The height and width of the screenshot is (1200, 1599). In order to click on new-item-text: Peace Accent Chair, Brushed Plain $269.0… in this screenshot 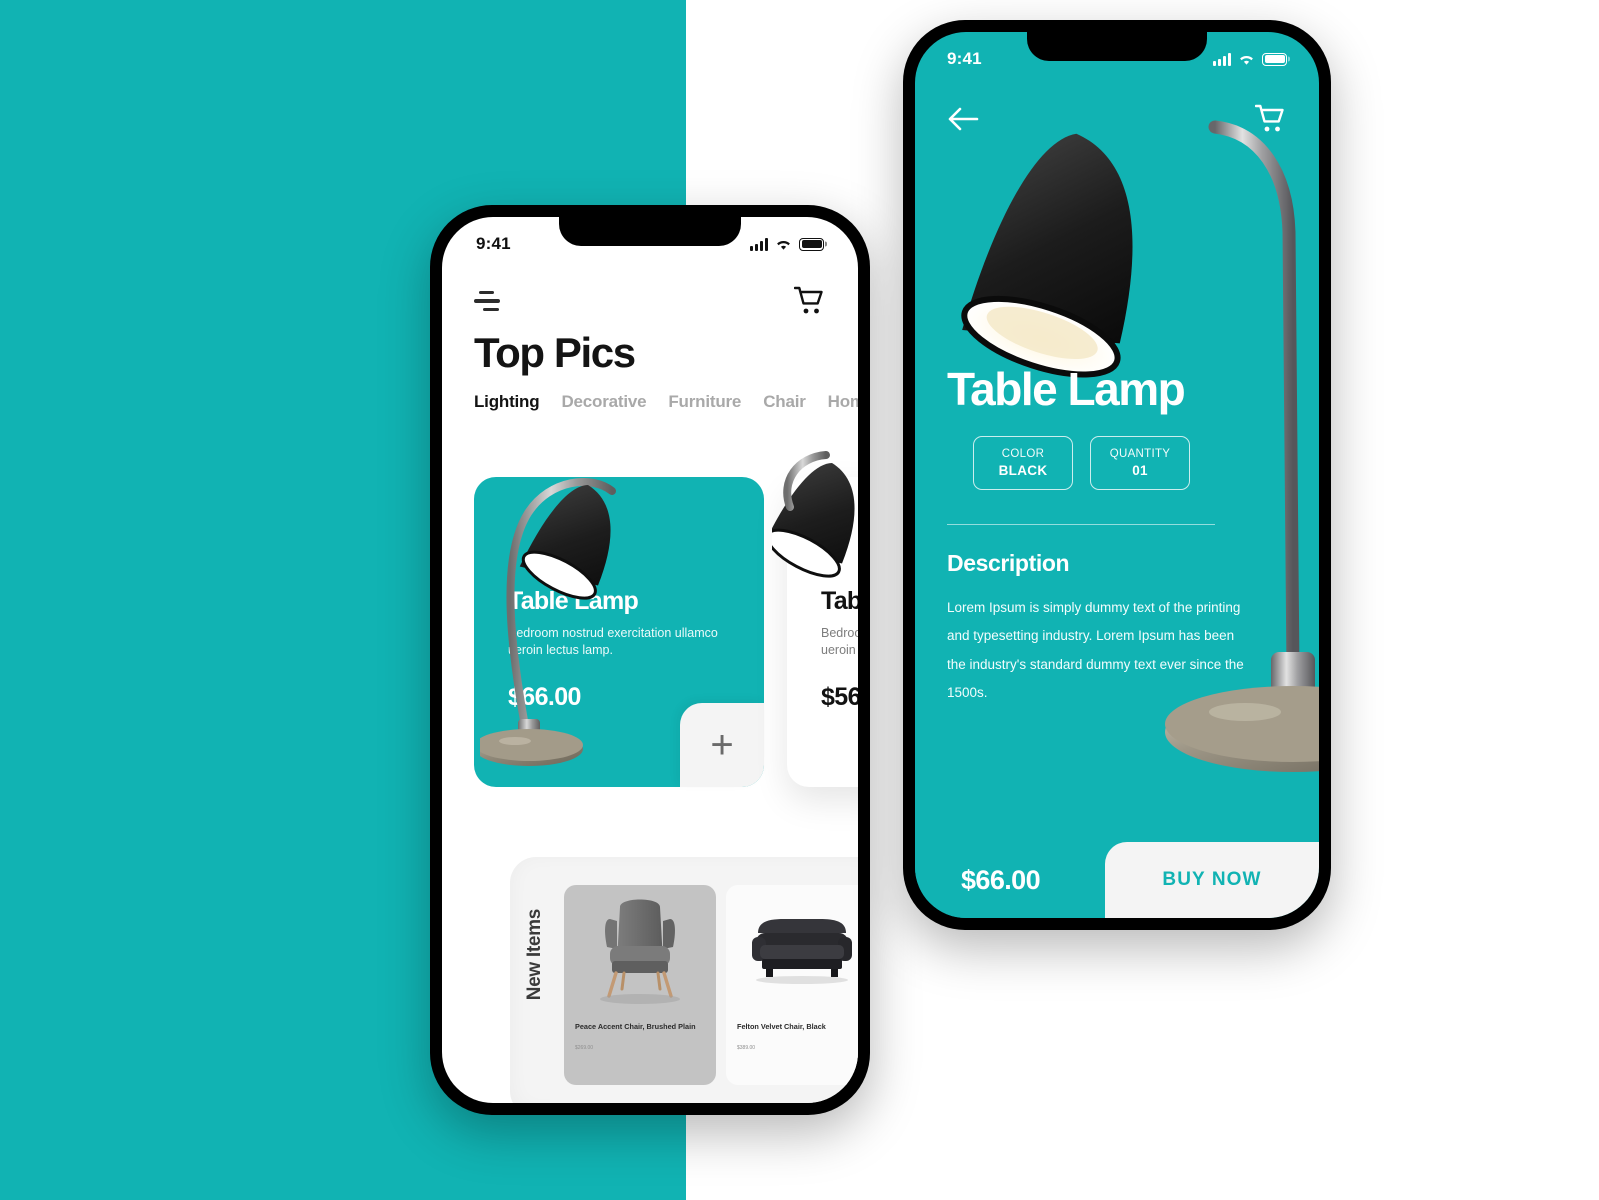, I will do `click(641, 1036)`.